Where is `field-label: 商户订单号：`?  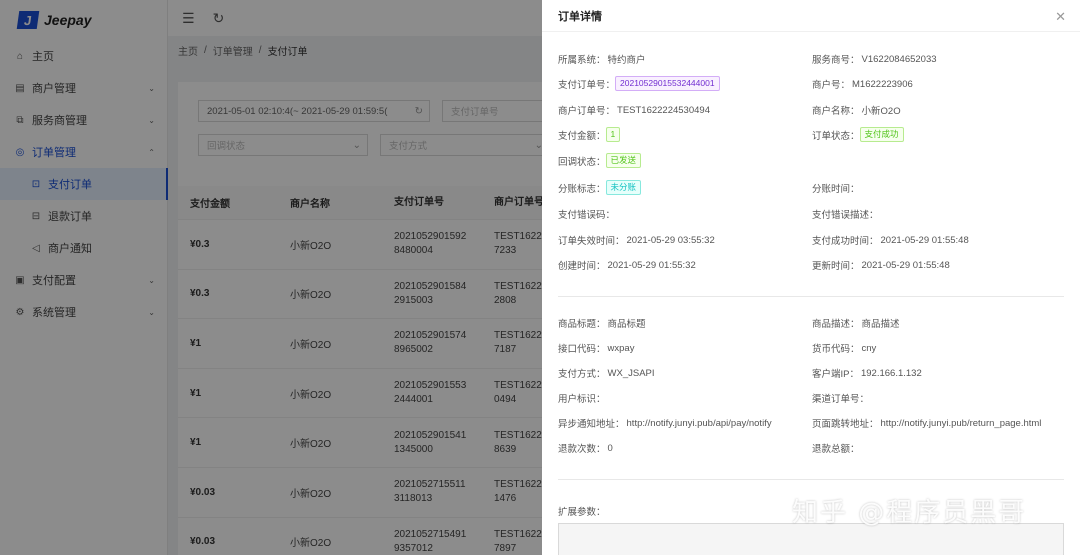
field-label: 商户订单号： is located at coordinates (587, 111).